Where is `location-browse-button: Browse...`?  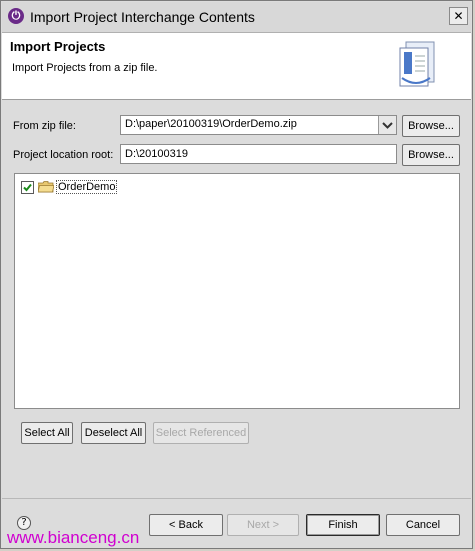
location-browse-button: Browse... is located at coordinates (431, 155).